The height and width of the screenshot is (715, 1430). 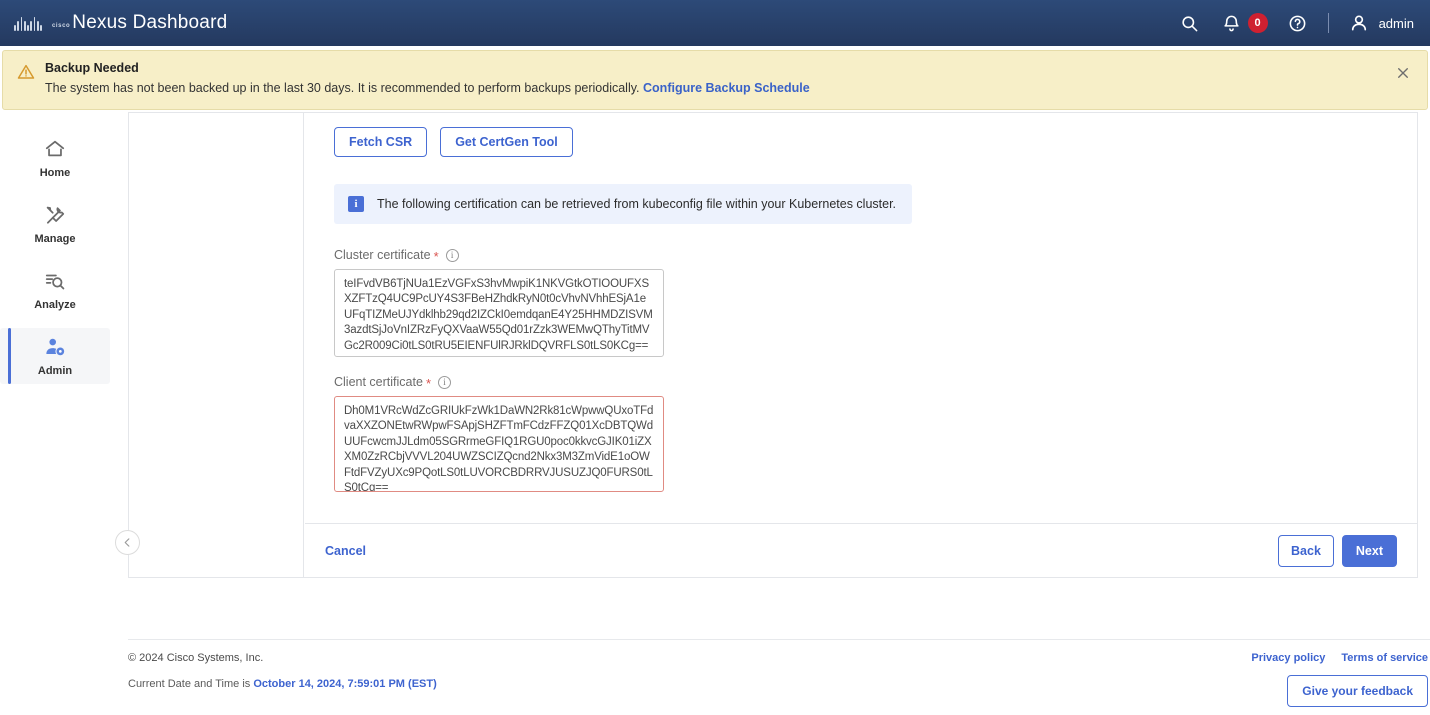 I want to click on wizard-navigation-buttons: Back Next, so click(x=1337, y=550).